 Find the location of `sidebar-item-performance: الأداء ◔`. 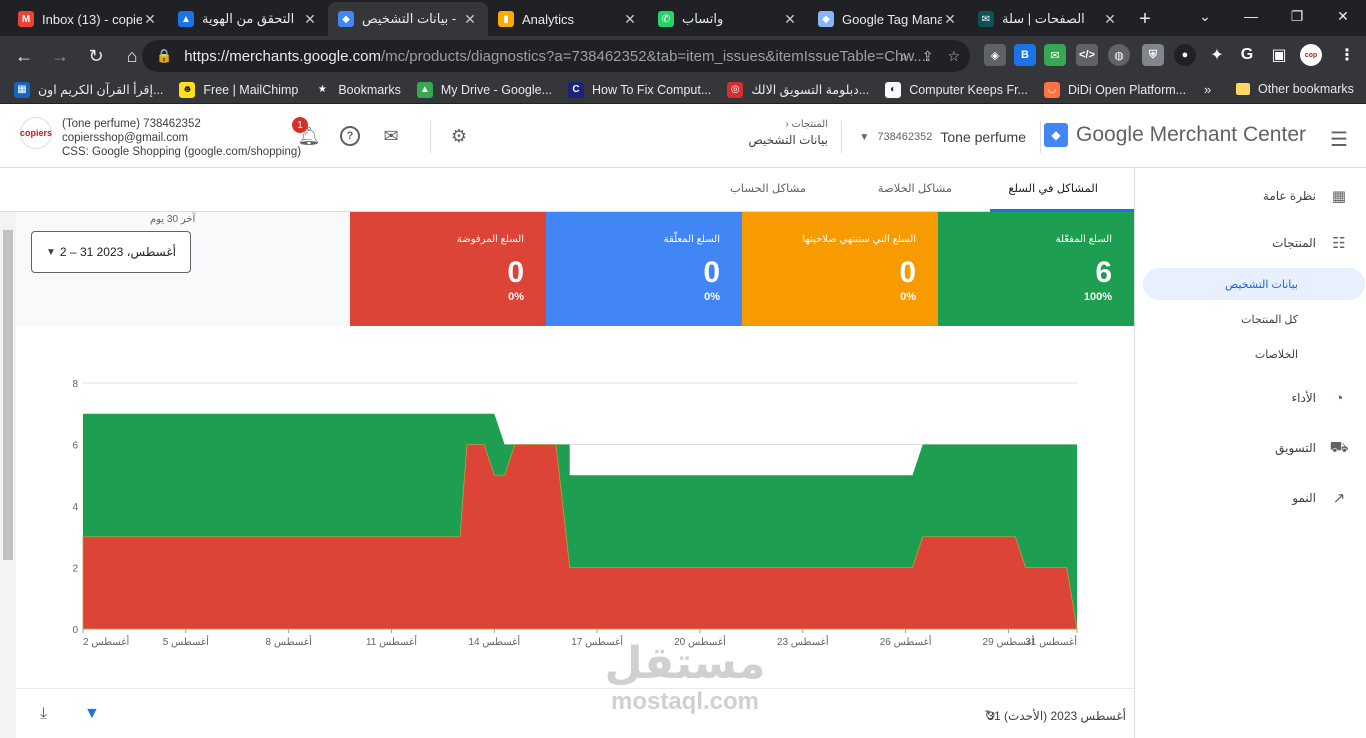

sidebar-item-performance: الأداء ◔ is located at coordinates (1320, 398).